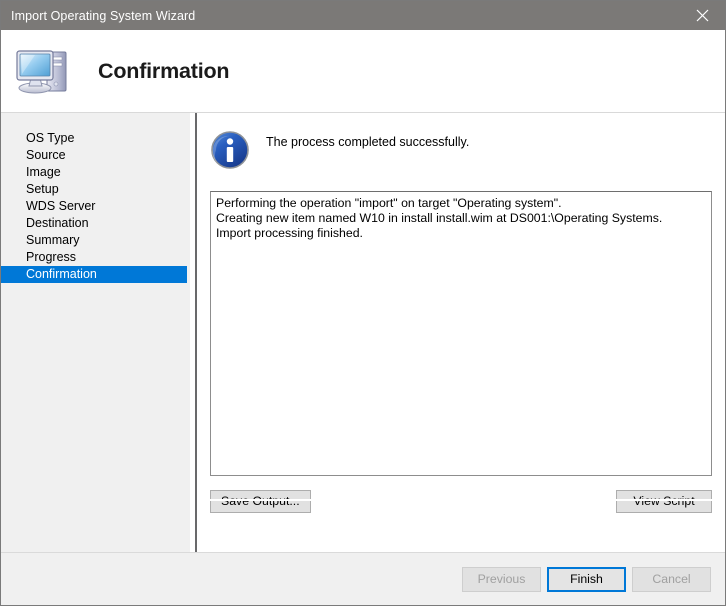  Describe the element at coordinates (368, 142) in the screenshot. I see `status-message: The process completed successfully.` at that location.